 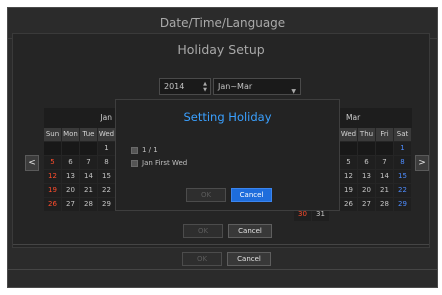 I want to click on next-month-button: >, so click(x=422, y=163).